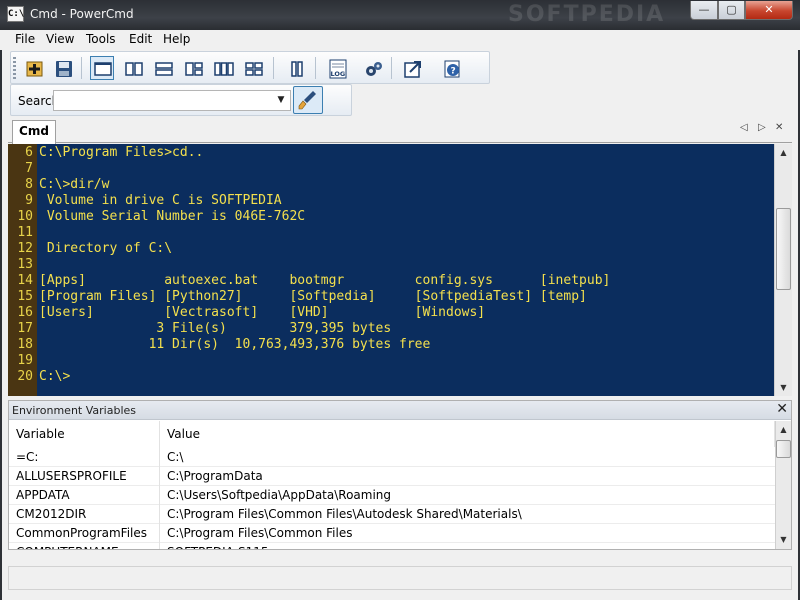 Image resolution: width=800 pixels, height=600 pixels. What do you see at coordinates (121, 152) in the screenshot?
I see `console-line-text: C:\Program Files>cd..` at bounding box center [121, 152].